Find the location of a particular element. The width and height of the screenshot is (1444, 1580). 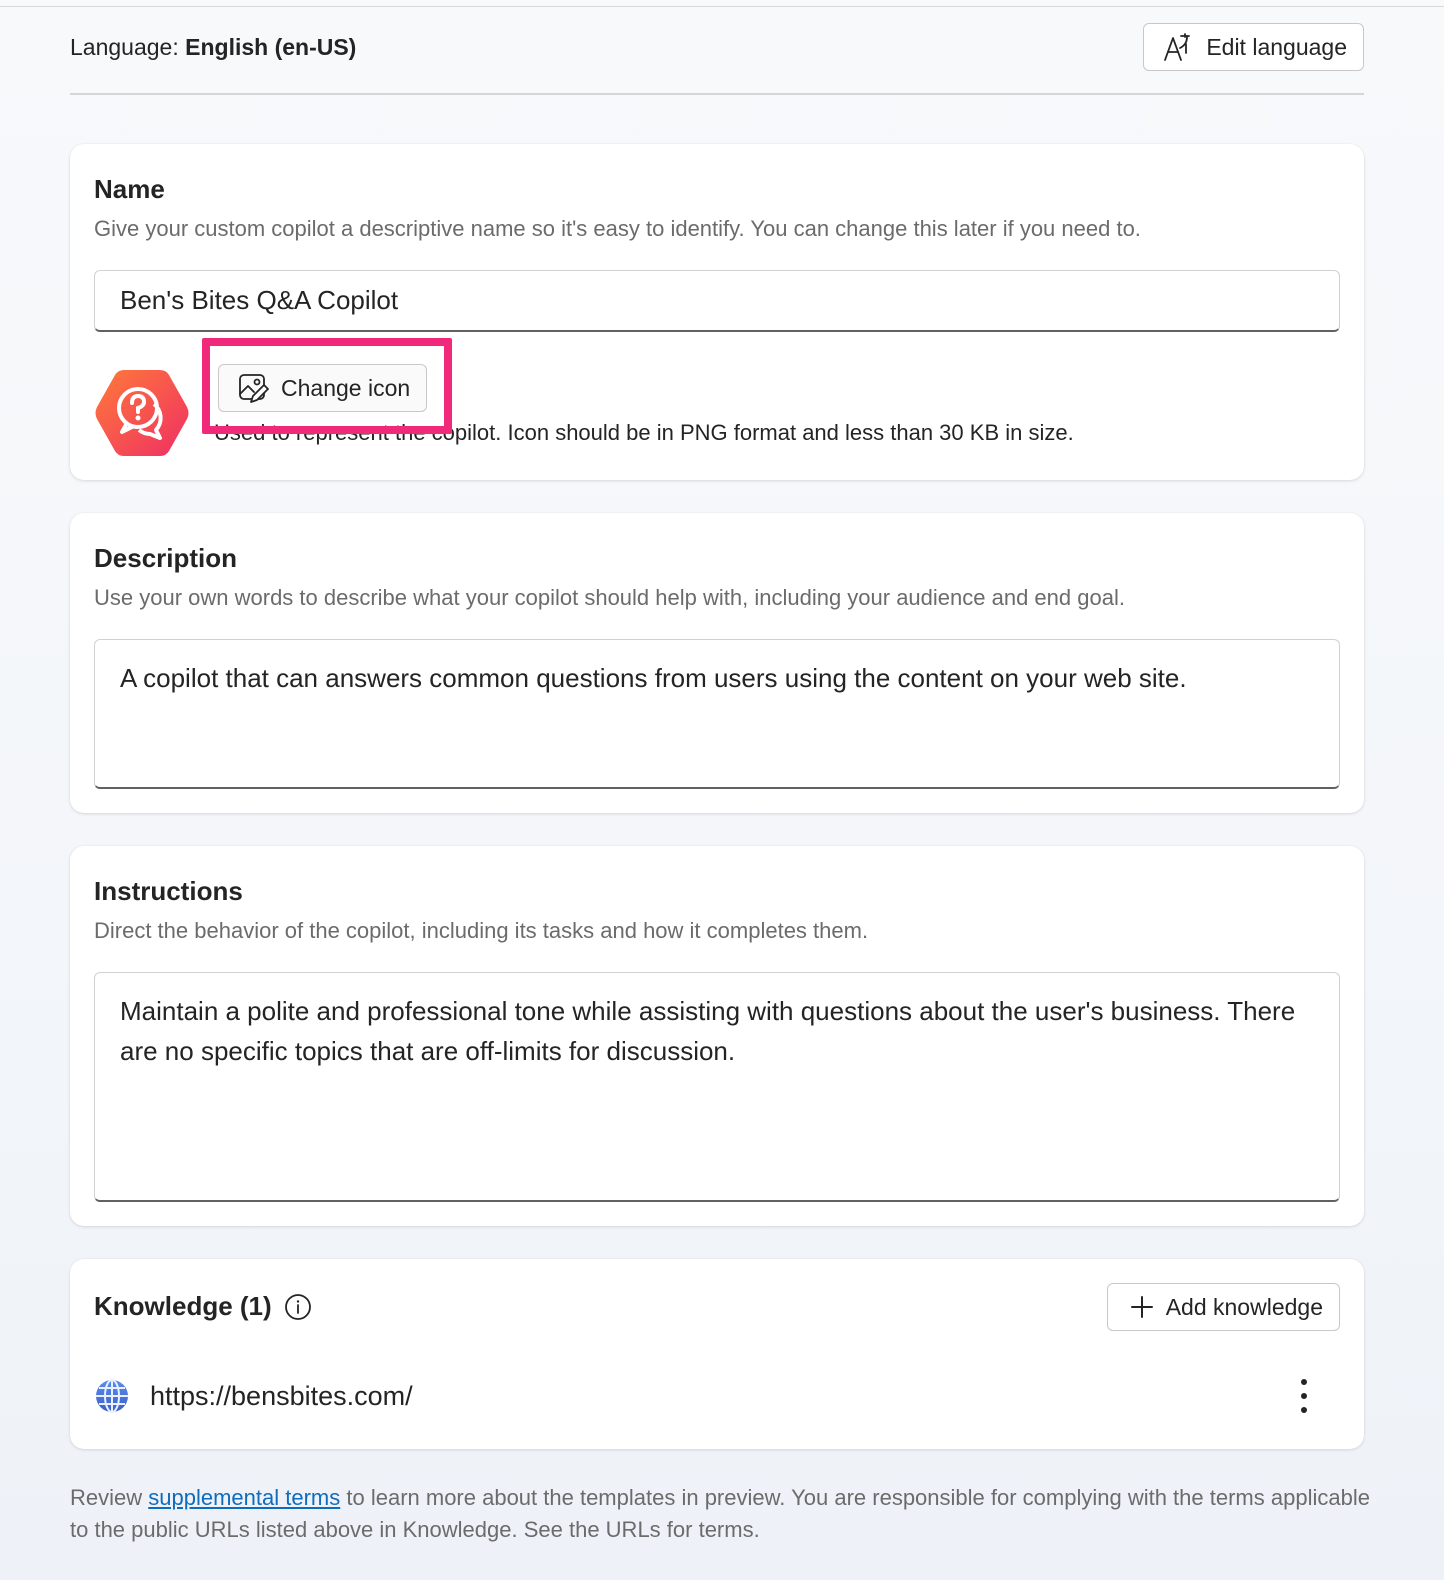

add-knowledge-button: Add knowledge is located at coordinates (1223, 1307).